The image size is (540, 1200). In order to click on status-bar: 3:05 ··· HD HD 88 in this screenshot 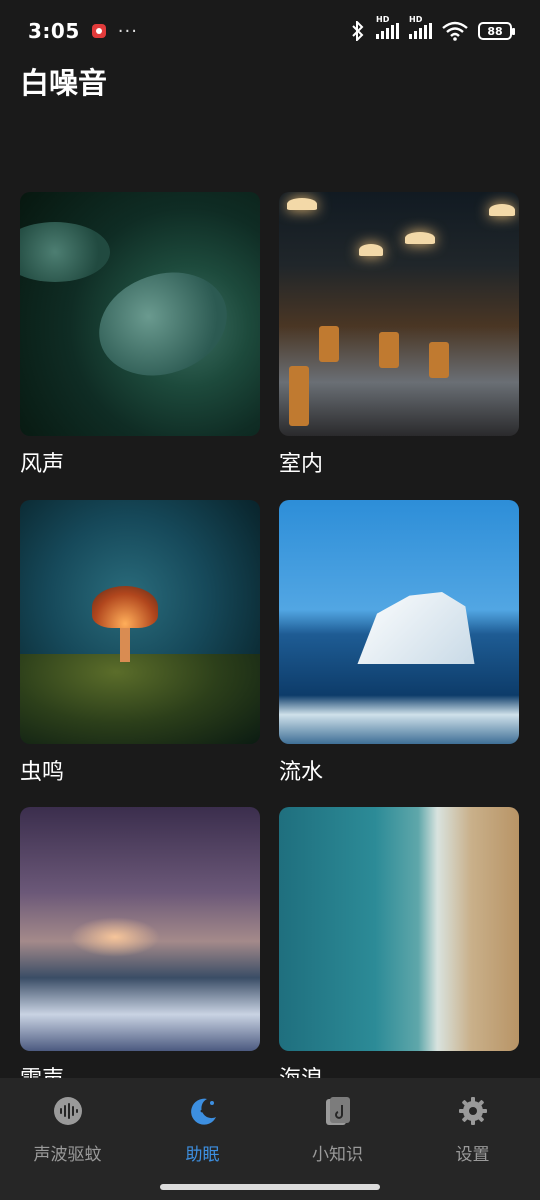, I will do `click(270, 31)`.